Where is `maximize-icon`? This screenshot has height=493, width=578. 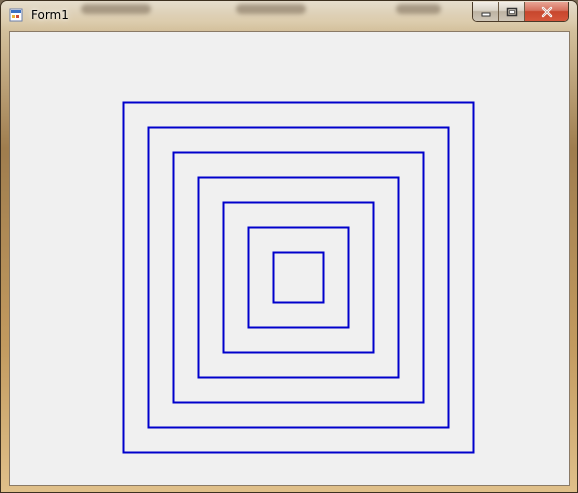
maximize-icon is located at coordinates (511, 11).